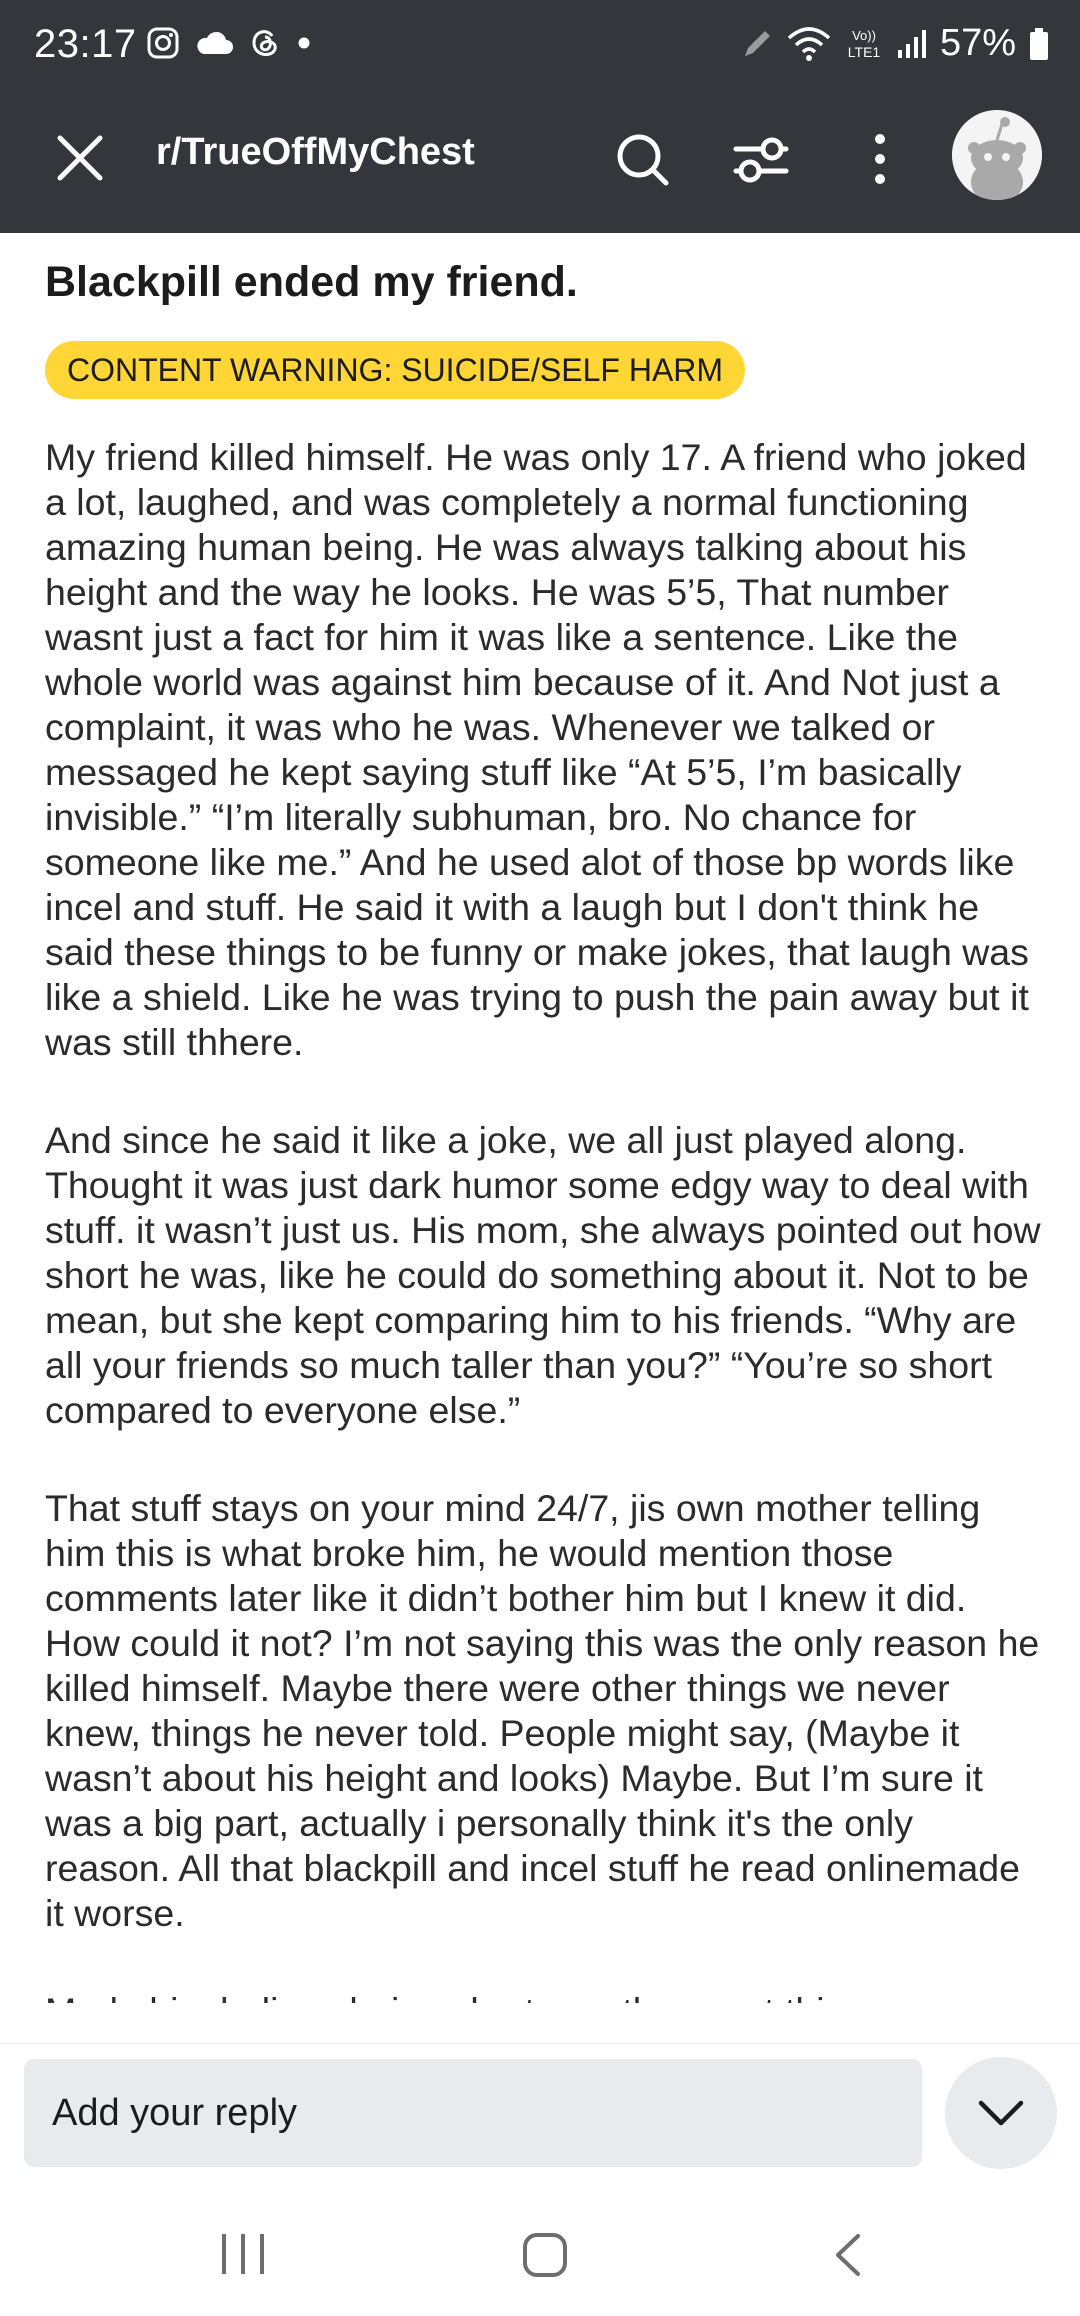 The image size is (1080, 2316). I want to click on collapse-button, so click(1001, 2113).